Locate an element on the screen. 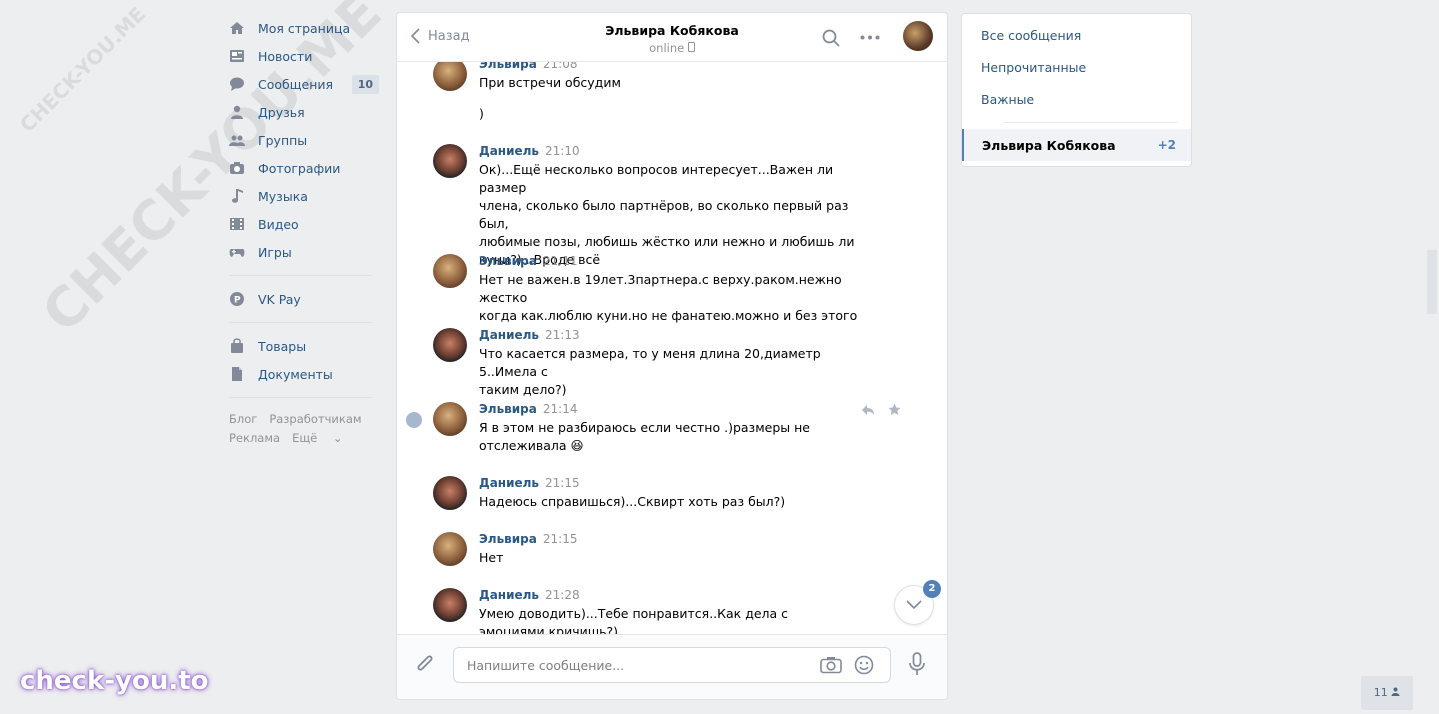  timestamp: 21:14 is located at coordinates (560, 409).